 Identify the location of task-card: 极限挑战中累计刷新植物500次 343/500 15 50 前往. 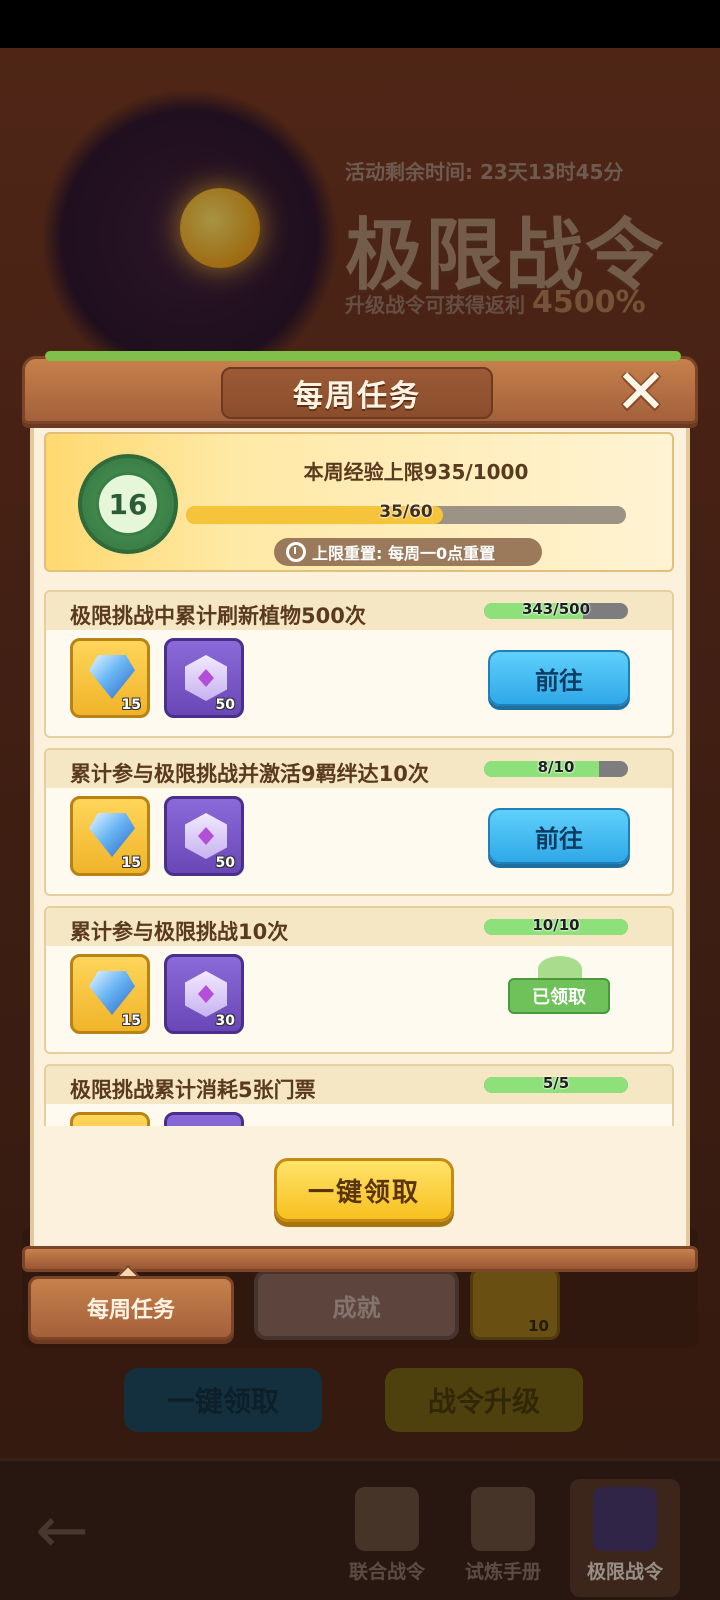
(359, 664).